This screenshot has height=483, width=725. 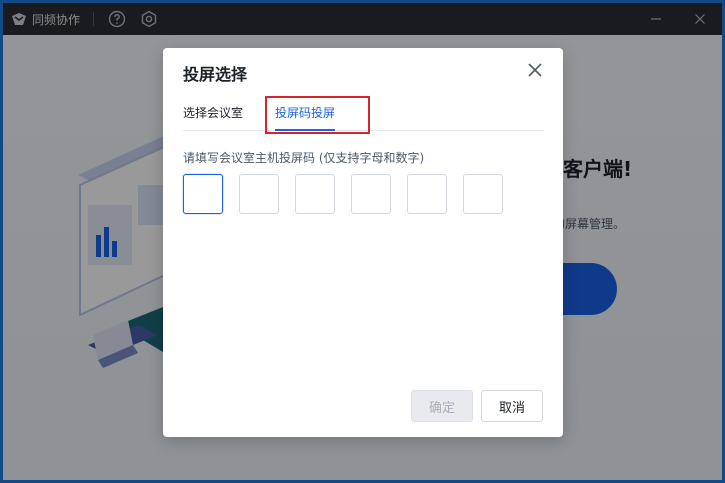 I want to click on confirm-button: 确定, so click(x=442, y=406).